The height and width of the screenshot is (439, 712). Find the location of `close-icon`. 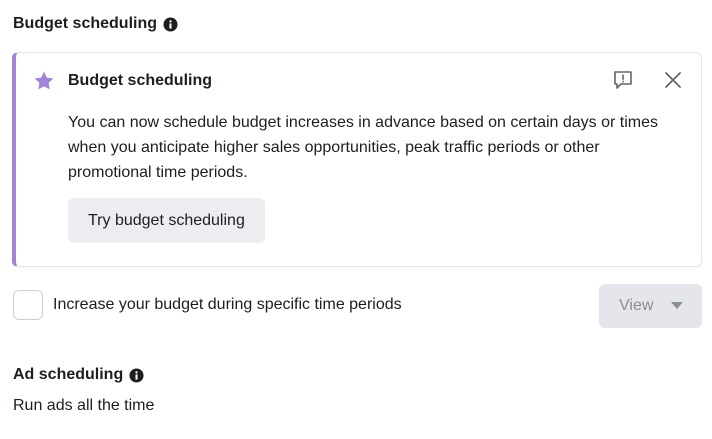

close-icon is located at coordinates (673, 80).